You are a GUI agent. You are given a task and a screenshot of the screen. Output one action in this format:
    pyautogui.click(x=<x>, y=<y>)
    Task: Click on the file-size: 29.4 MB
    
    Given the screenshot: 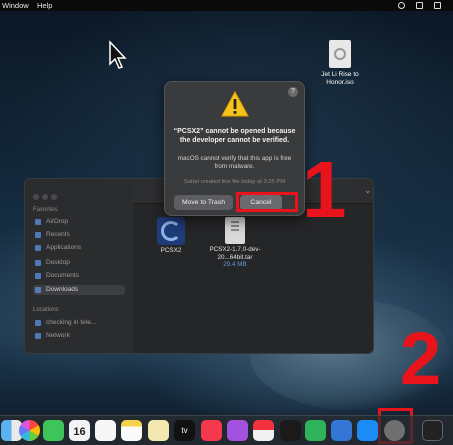 What is the action you would take?
    pyautogui.click(x=235, y=264)
    